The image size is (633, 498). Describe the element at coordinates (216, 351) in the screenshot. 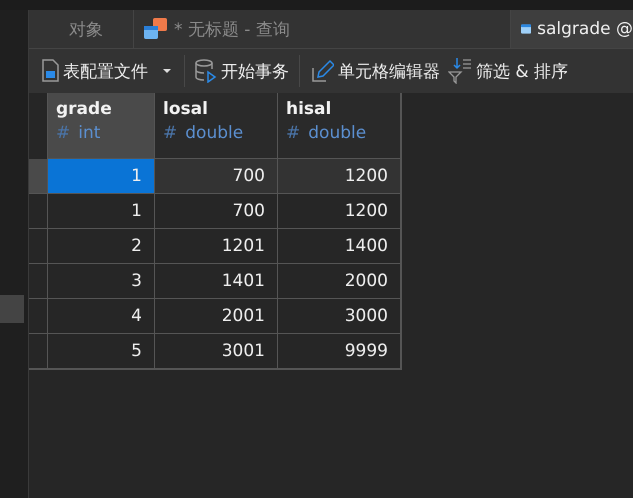

I see `table-cell: 3001` at that location.